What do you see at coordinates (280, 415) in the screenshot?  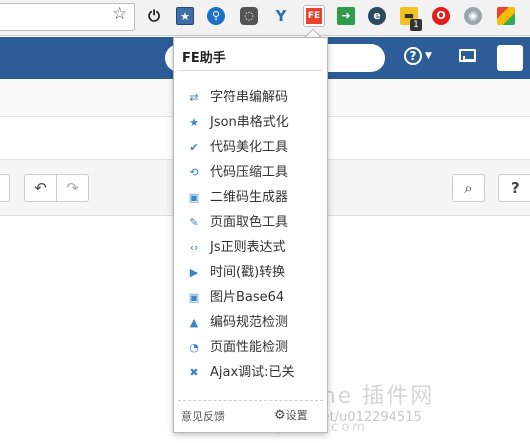 I see `gear-icon: ⚙` at bounding box center [280, 415].